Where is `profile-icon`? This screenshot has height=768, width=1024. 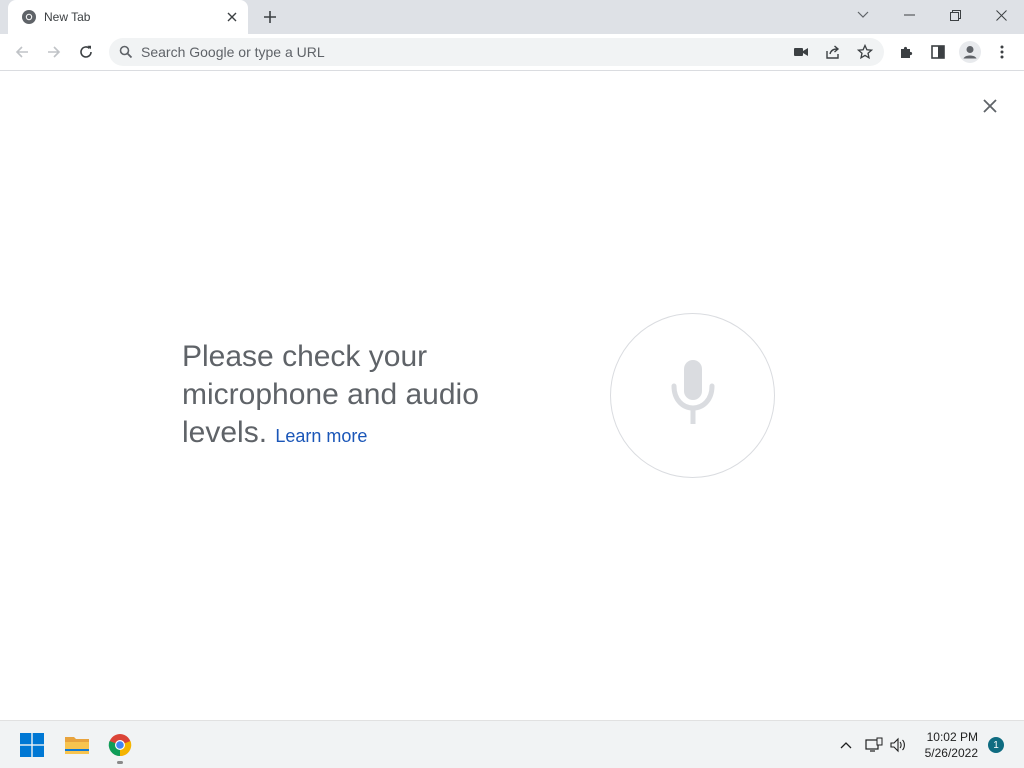 profile-icon is located at coordinates (970, 52).